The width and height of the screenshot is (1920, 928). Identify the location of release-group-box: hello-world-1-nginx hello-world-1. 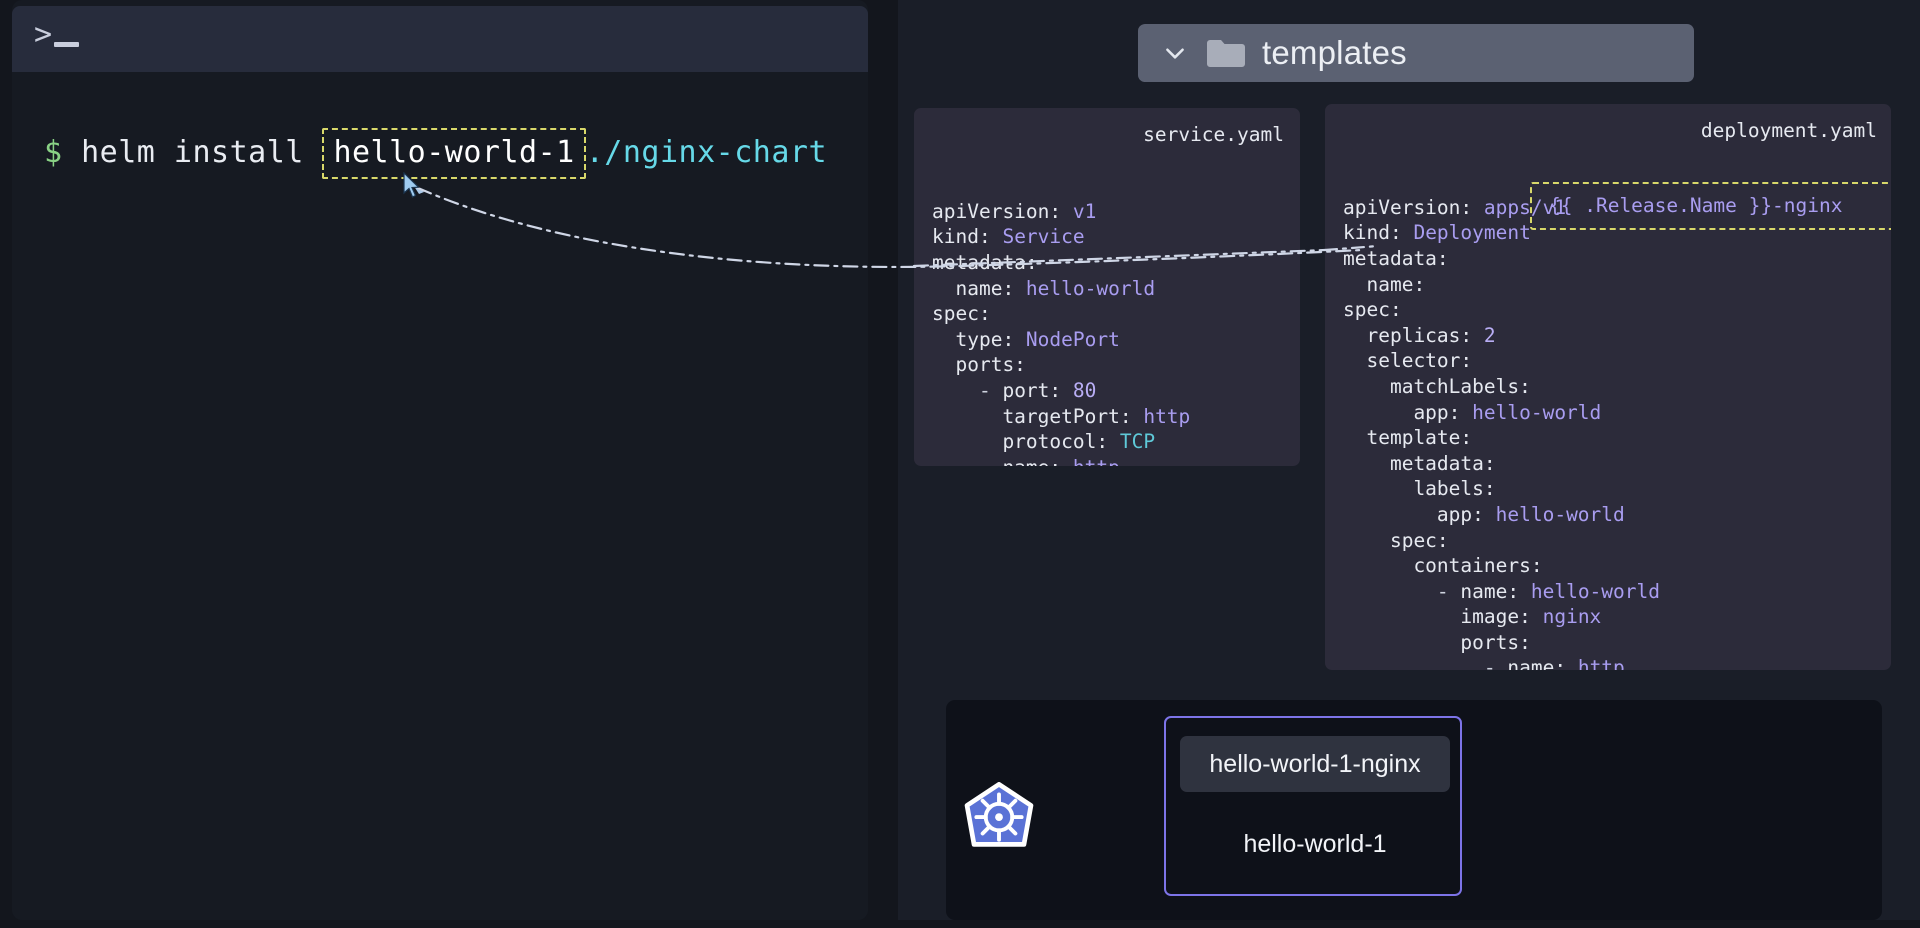
(1313, 806).